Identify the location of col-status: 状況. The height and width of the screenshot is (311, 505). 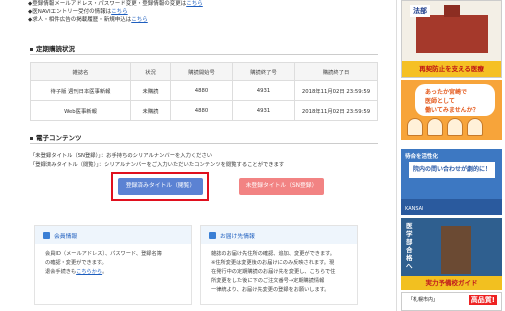
(150, 71).